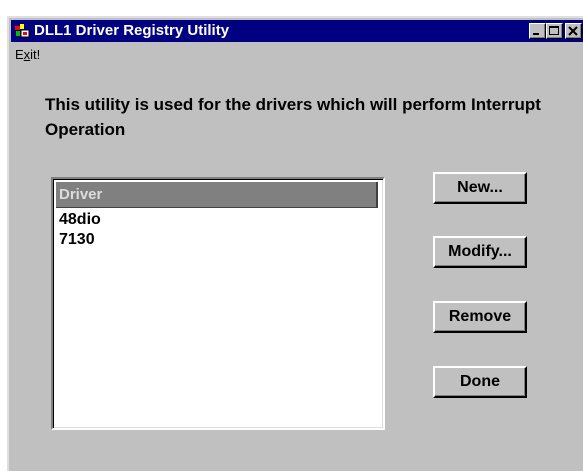  What do you see at coordinates (217, 195) in the screenshot?
I see `list-header-driver: Driver` at bounding box center [217, 195].